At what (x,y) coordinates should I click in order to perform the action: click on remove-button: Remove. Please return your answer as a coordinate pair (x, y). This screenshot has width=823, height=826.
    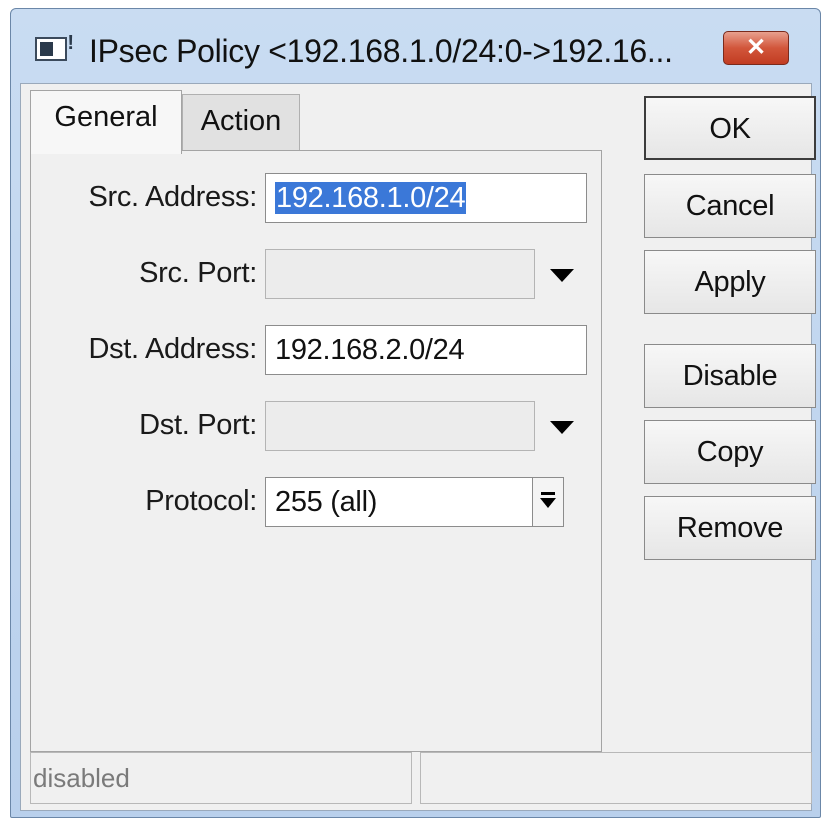
    Looking at the image, I should click on (730, 528).